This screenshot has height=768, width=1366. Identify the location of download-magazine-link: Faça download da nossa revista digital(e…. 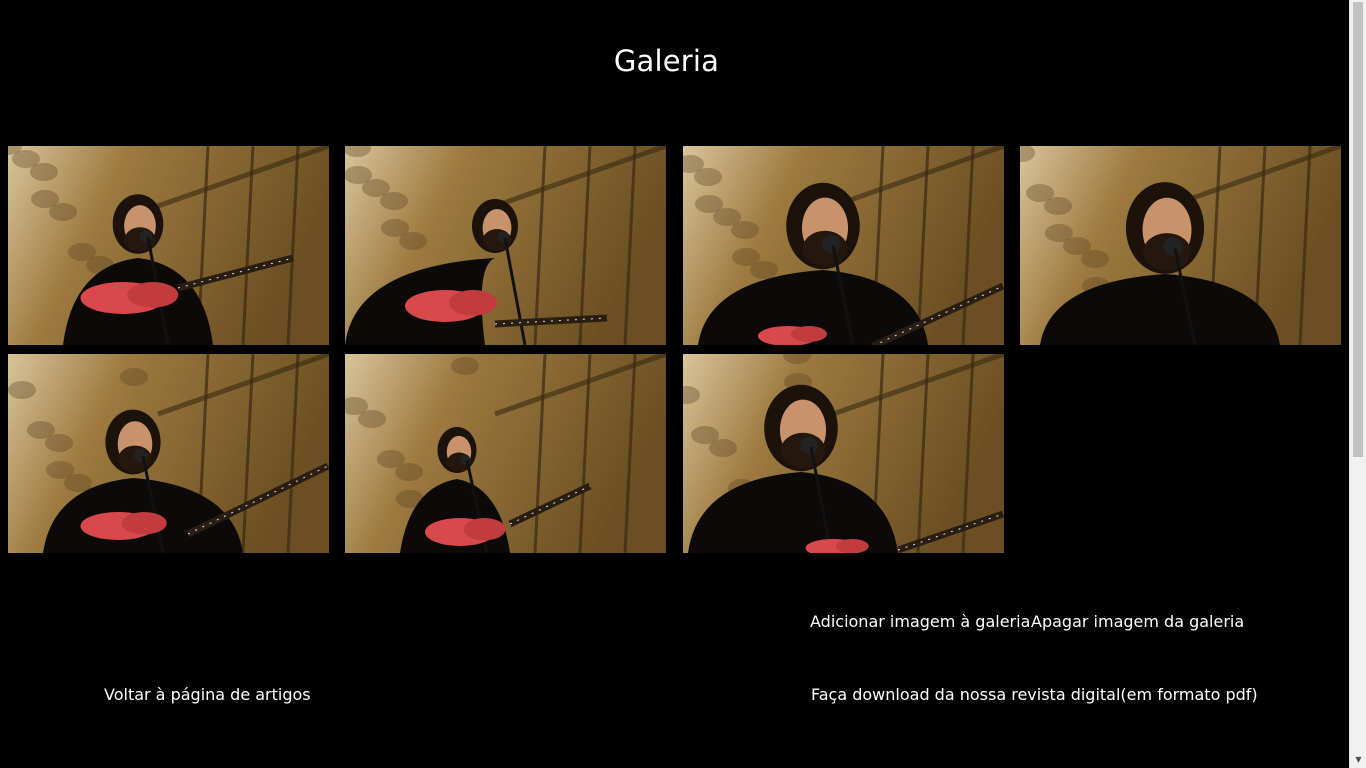
(1034, 694).